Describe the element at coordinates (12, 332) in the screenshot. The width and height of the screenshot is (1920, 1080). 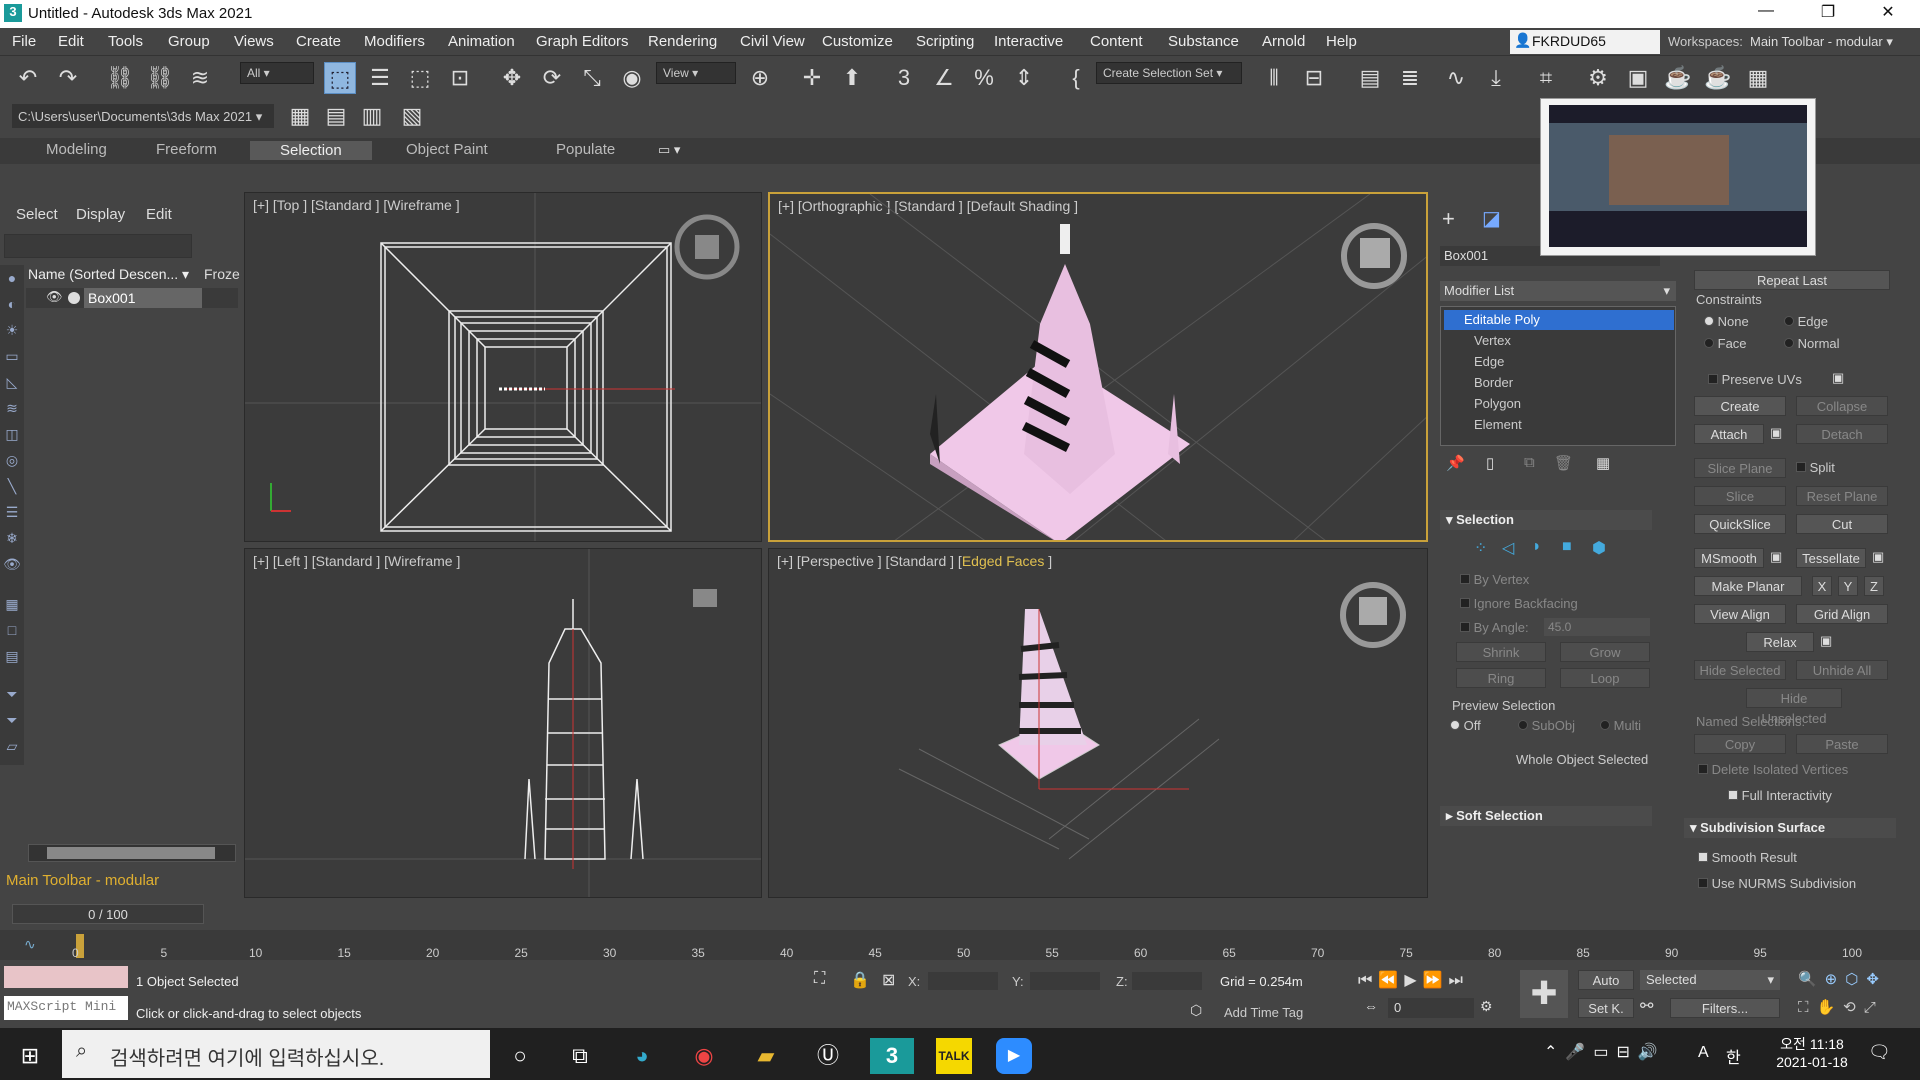
I see `lights-filter-icon: ☀` at that location.